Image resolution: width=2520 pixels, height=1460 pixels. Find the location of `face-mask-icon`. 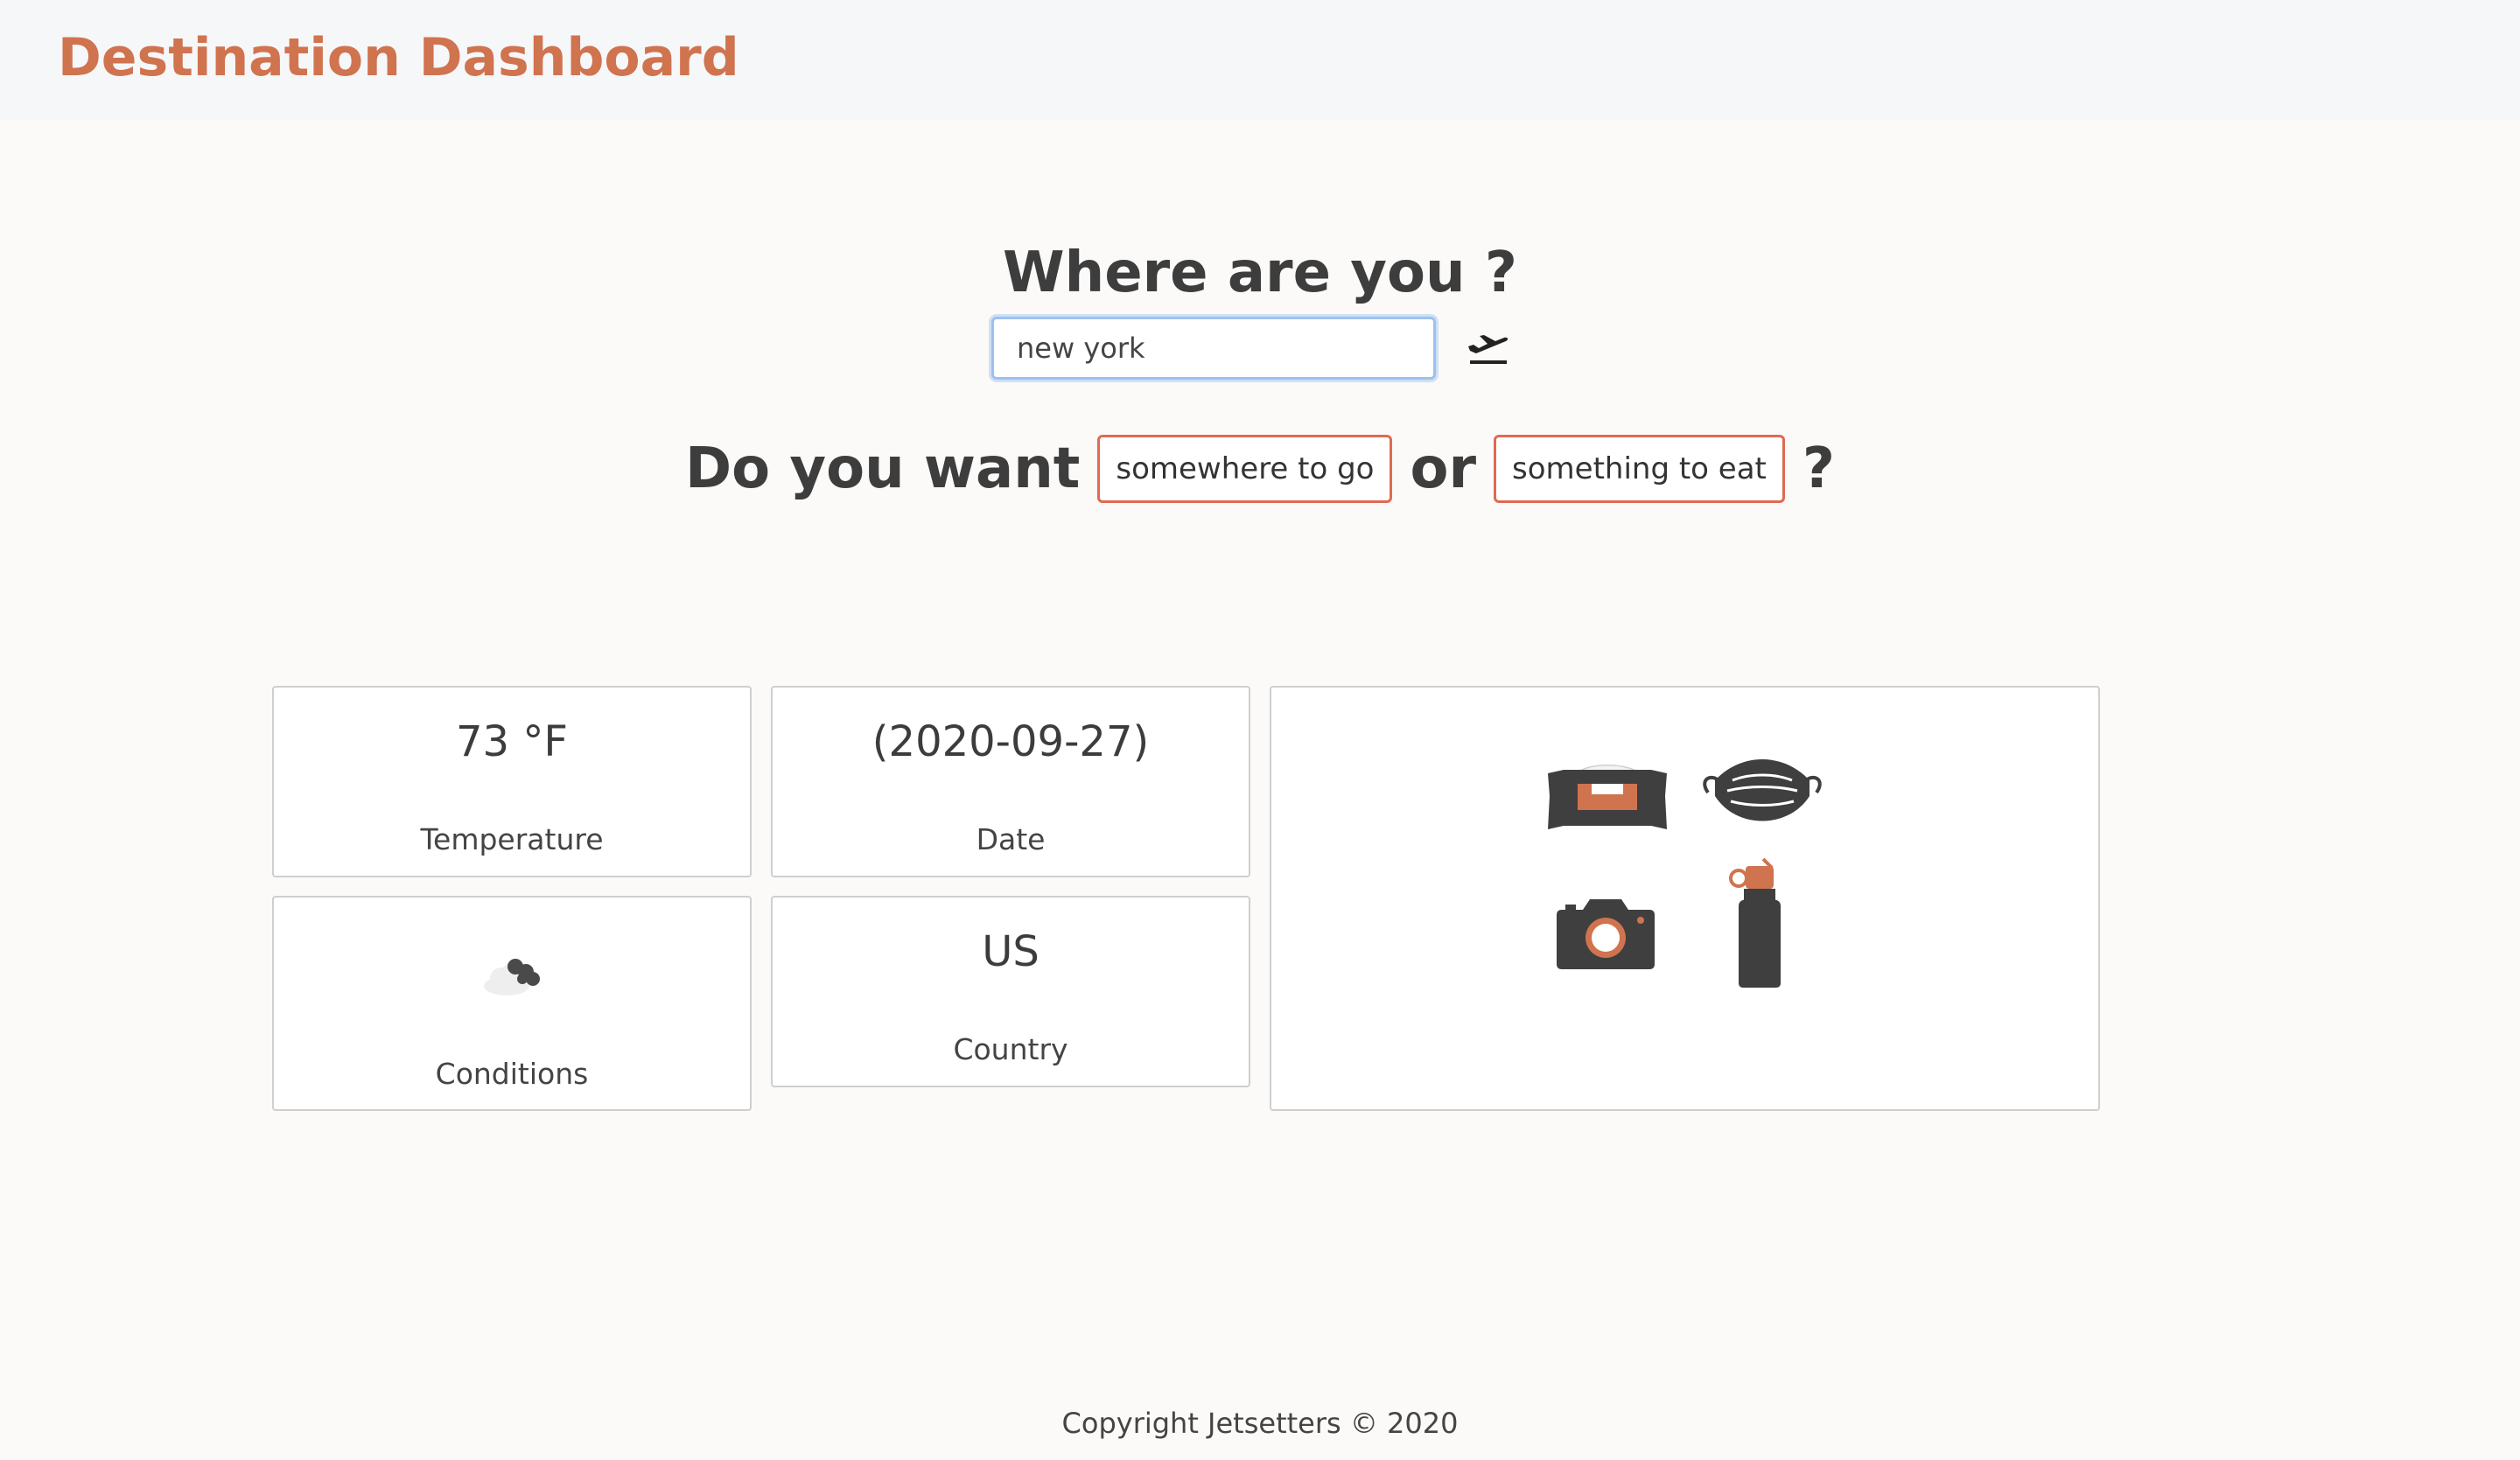

face-mask-icon is located at coordinates (1762, 790).